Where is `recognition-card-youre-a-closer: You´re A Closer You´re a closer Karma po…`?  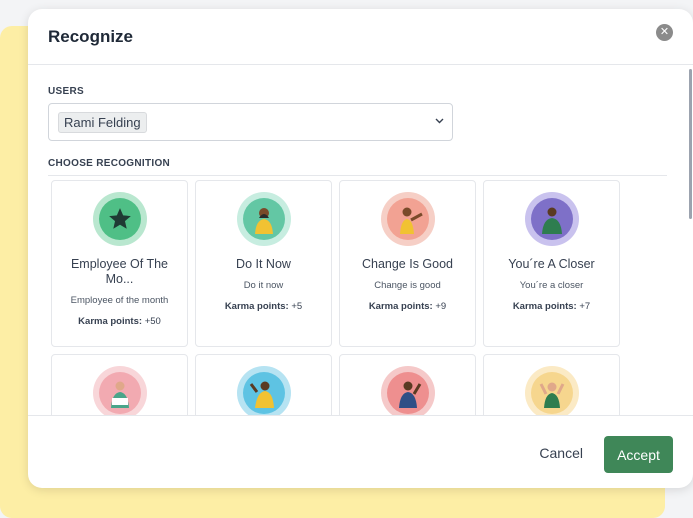
recognition-card-youre-a-closer: You´re A Closer You´re a closer Karma po… is located at coordinates (551, 263).